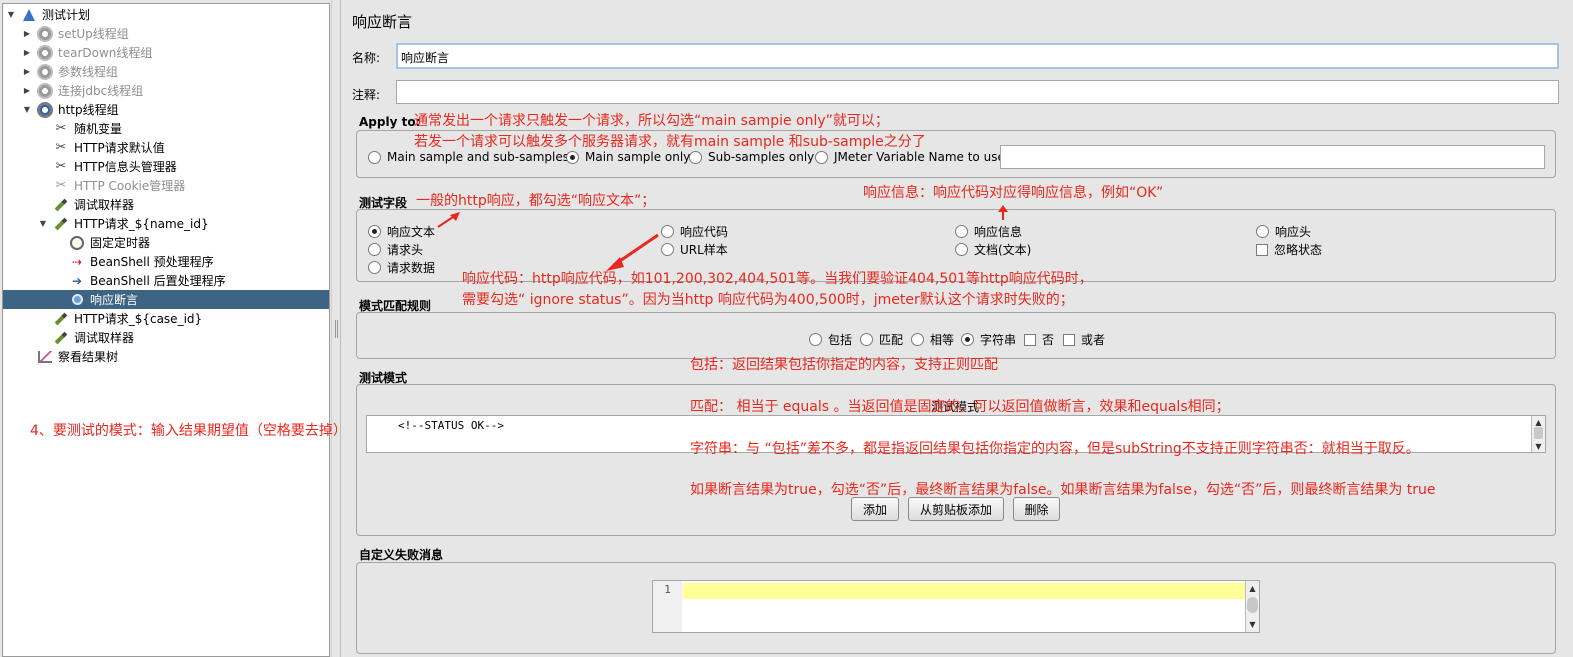 This screenshot has width=1573, height=657. Describe the element at coordinates (45, 71) in the screenshot. I see `gear-icon` at that location.